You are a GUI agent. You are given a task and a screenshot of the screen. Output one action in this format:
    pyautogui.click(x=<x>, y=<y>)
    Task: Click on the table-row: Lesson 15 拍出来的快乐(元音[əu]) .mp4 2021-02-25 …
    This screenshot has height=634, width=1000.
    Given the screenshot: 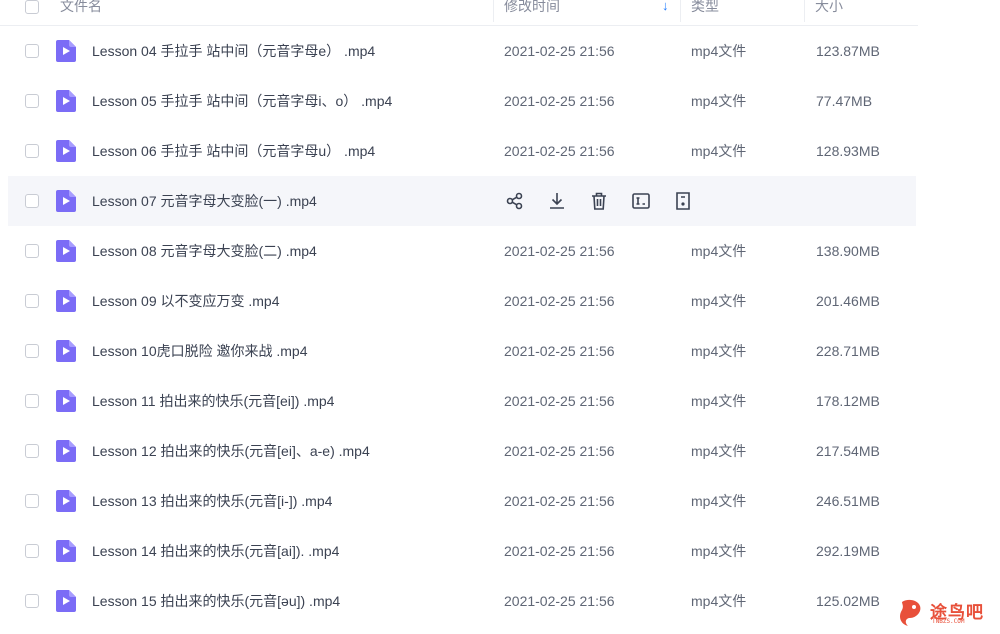 What is the action you would take?
    pyautogui.click(x=462, y=601)
    